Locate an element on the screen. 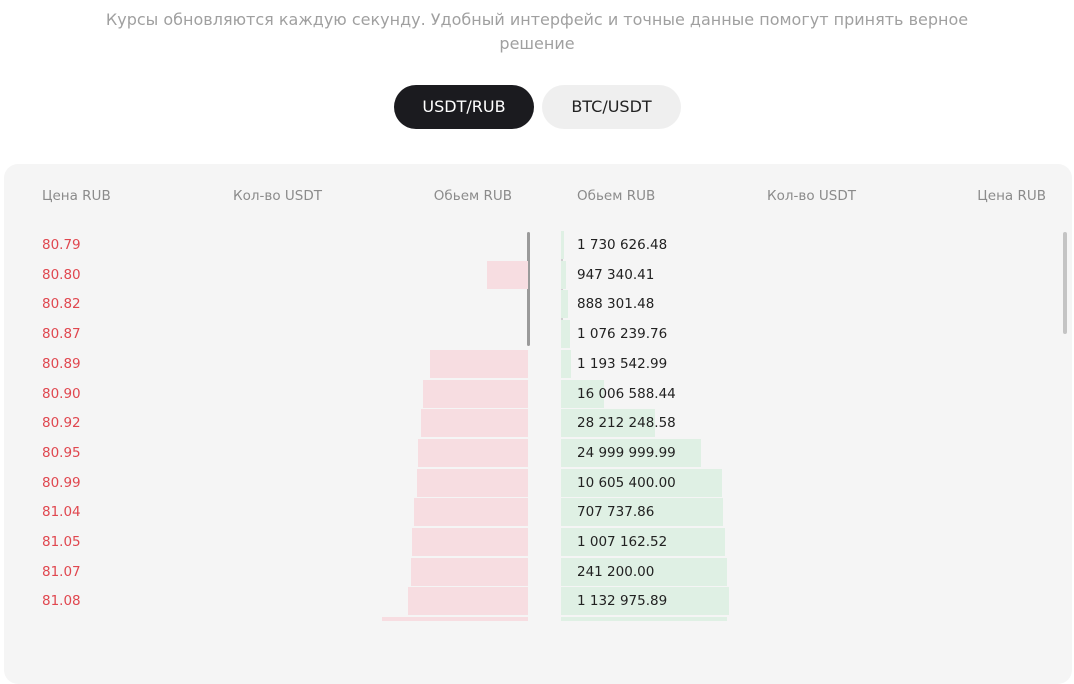 This screenshot has width=1074, height=684. ask-price: 80.80 is located at coordinates (61, 274).